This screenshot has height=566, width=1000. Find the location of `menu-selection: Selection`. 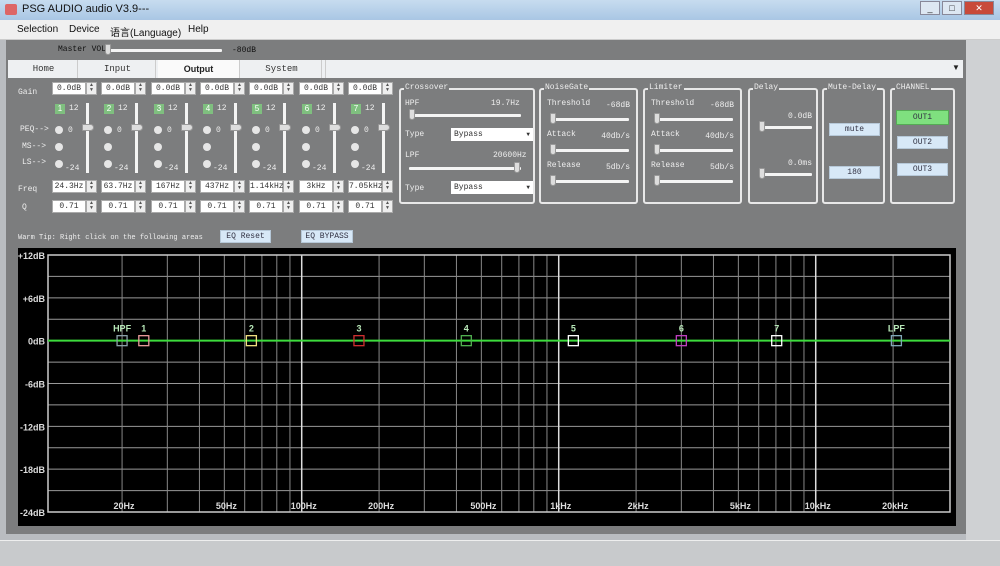

menu-selection: Selection is located at coordinates (37, 29).